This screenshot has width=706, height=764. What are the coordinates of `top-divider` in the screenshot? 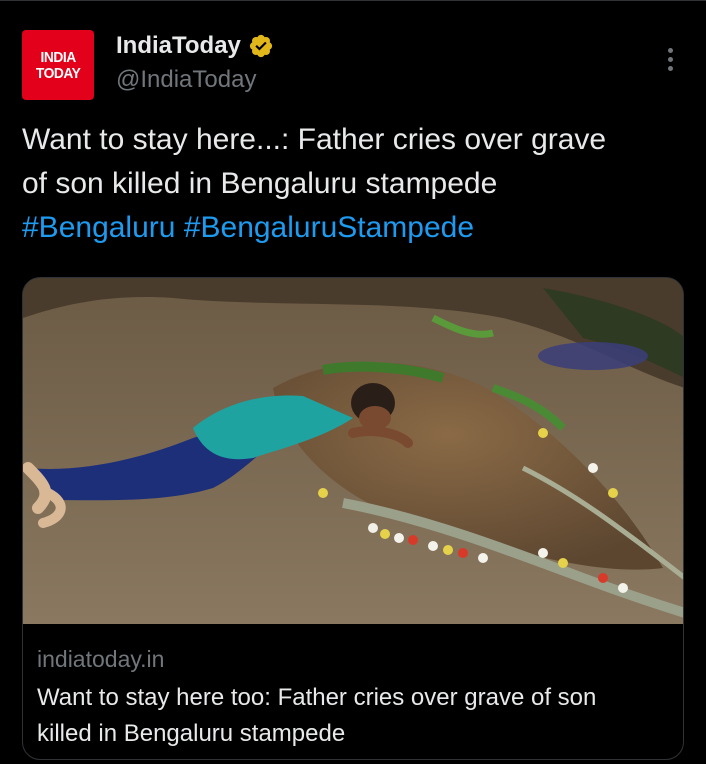 It's located at (353, 0).